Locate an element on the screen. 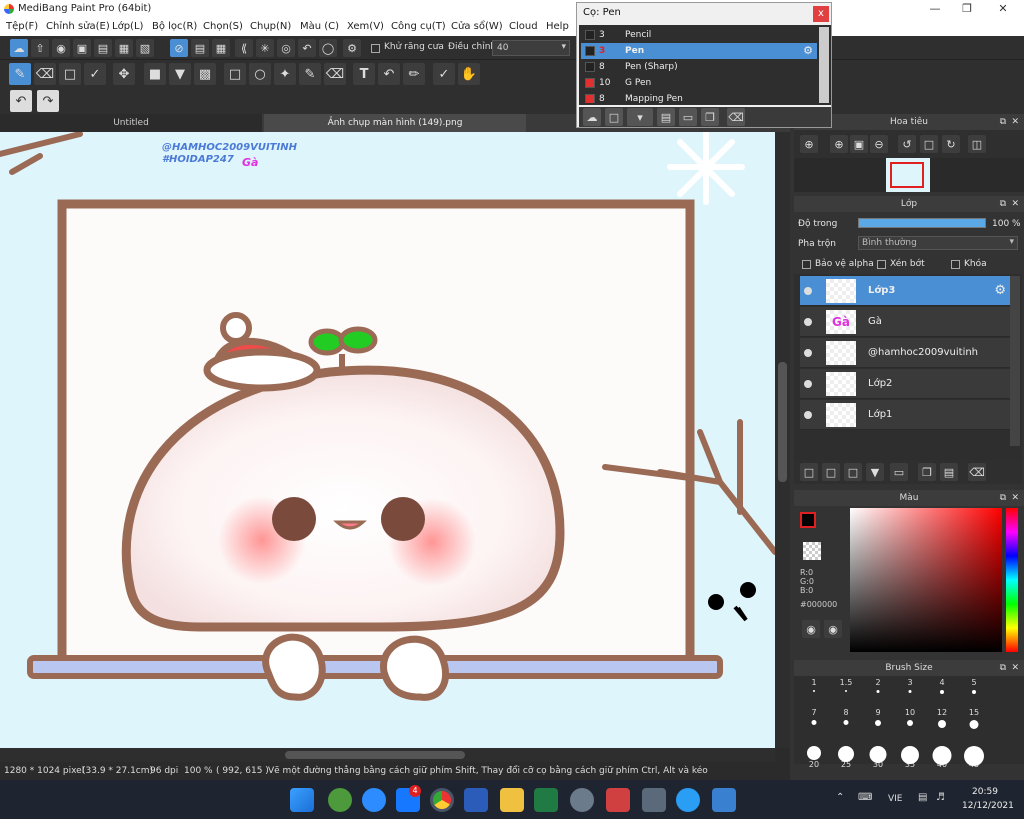 The height and width of the screenshot is (819, 1024). transparent-color-swatch is located at coordinates (812, 551).